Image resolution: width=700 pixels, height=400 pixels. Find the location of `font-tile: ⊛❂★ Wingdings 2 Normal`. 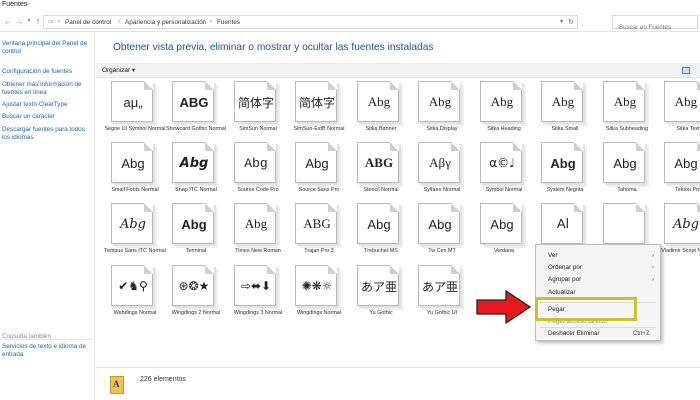

font-tile: ⊛❂★ Wingdings 2 Normal is located at coordinates (196, 297).